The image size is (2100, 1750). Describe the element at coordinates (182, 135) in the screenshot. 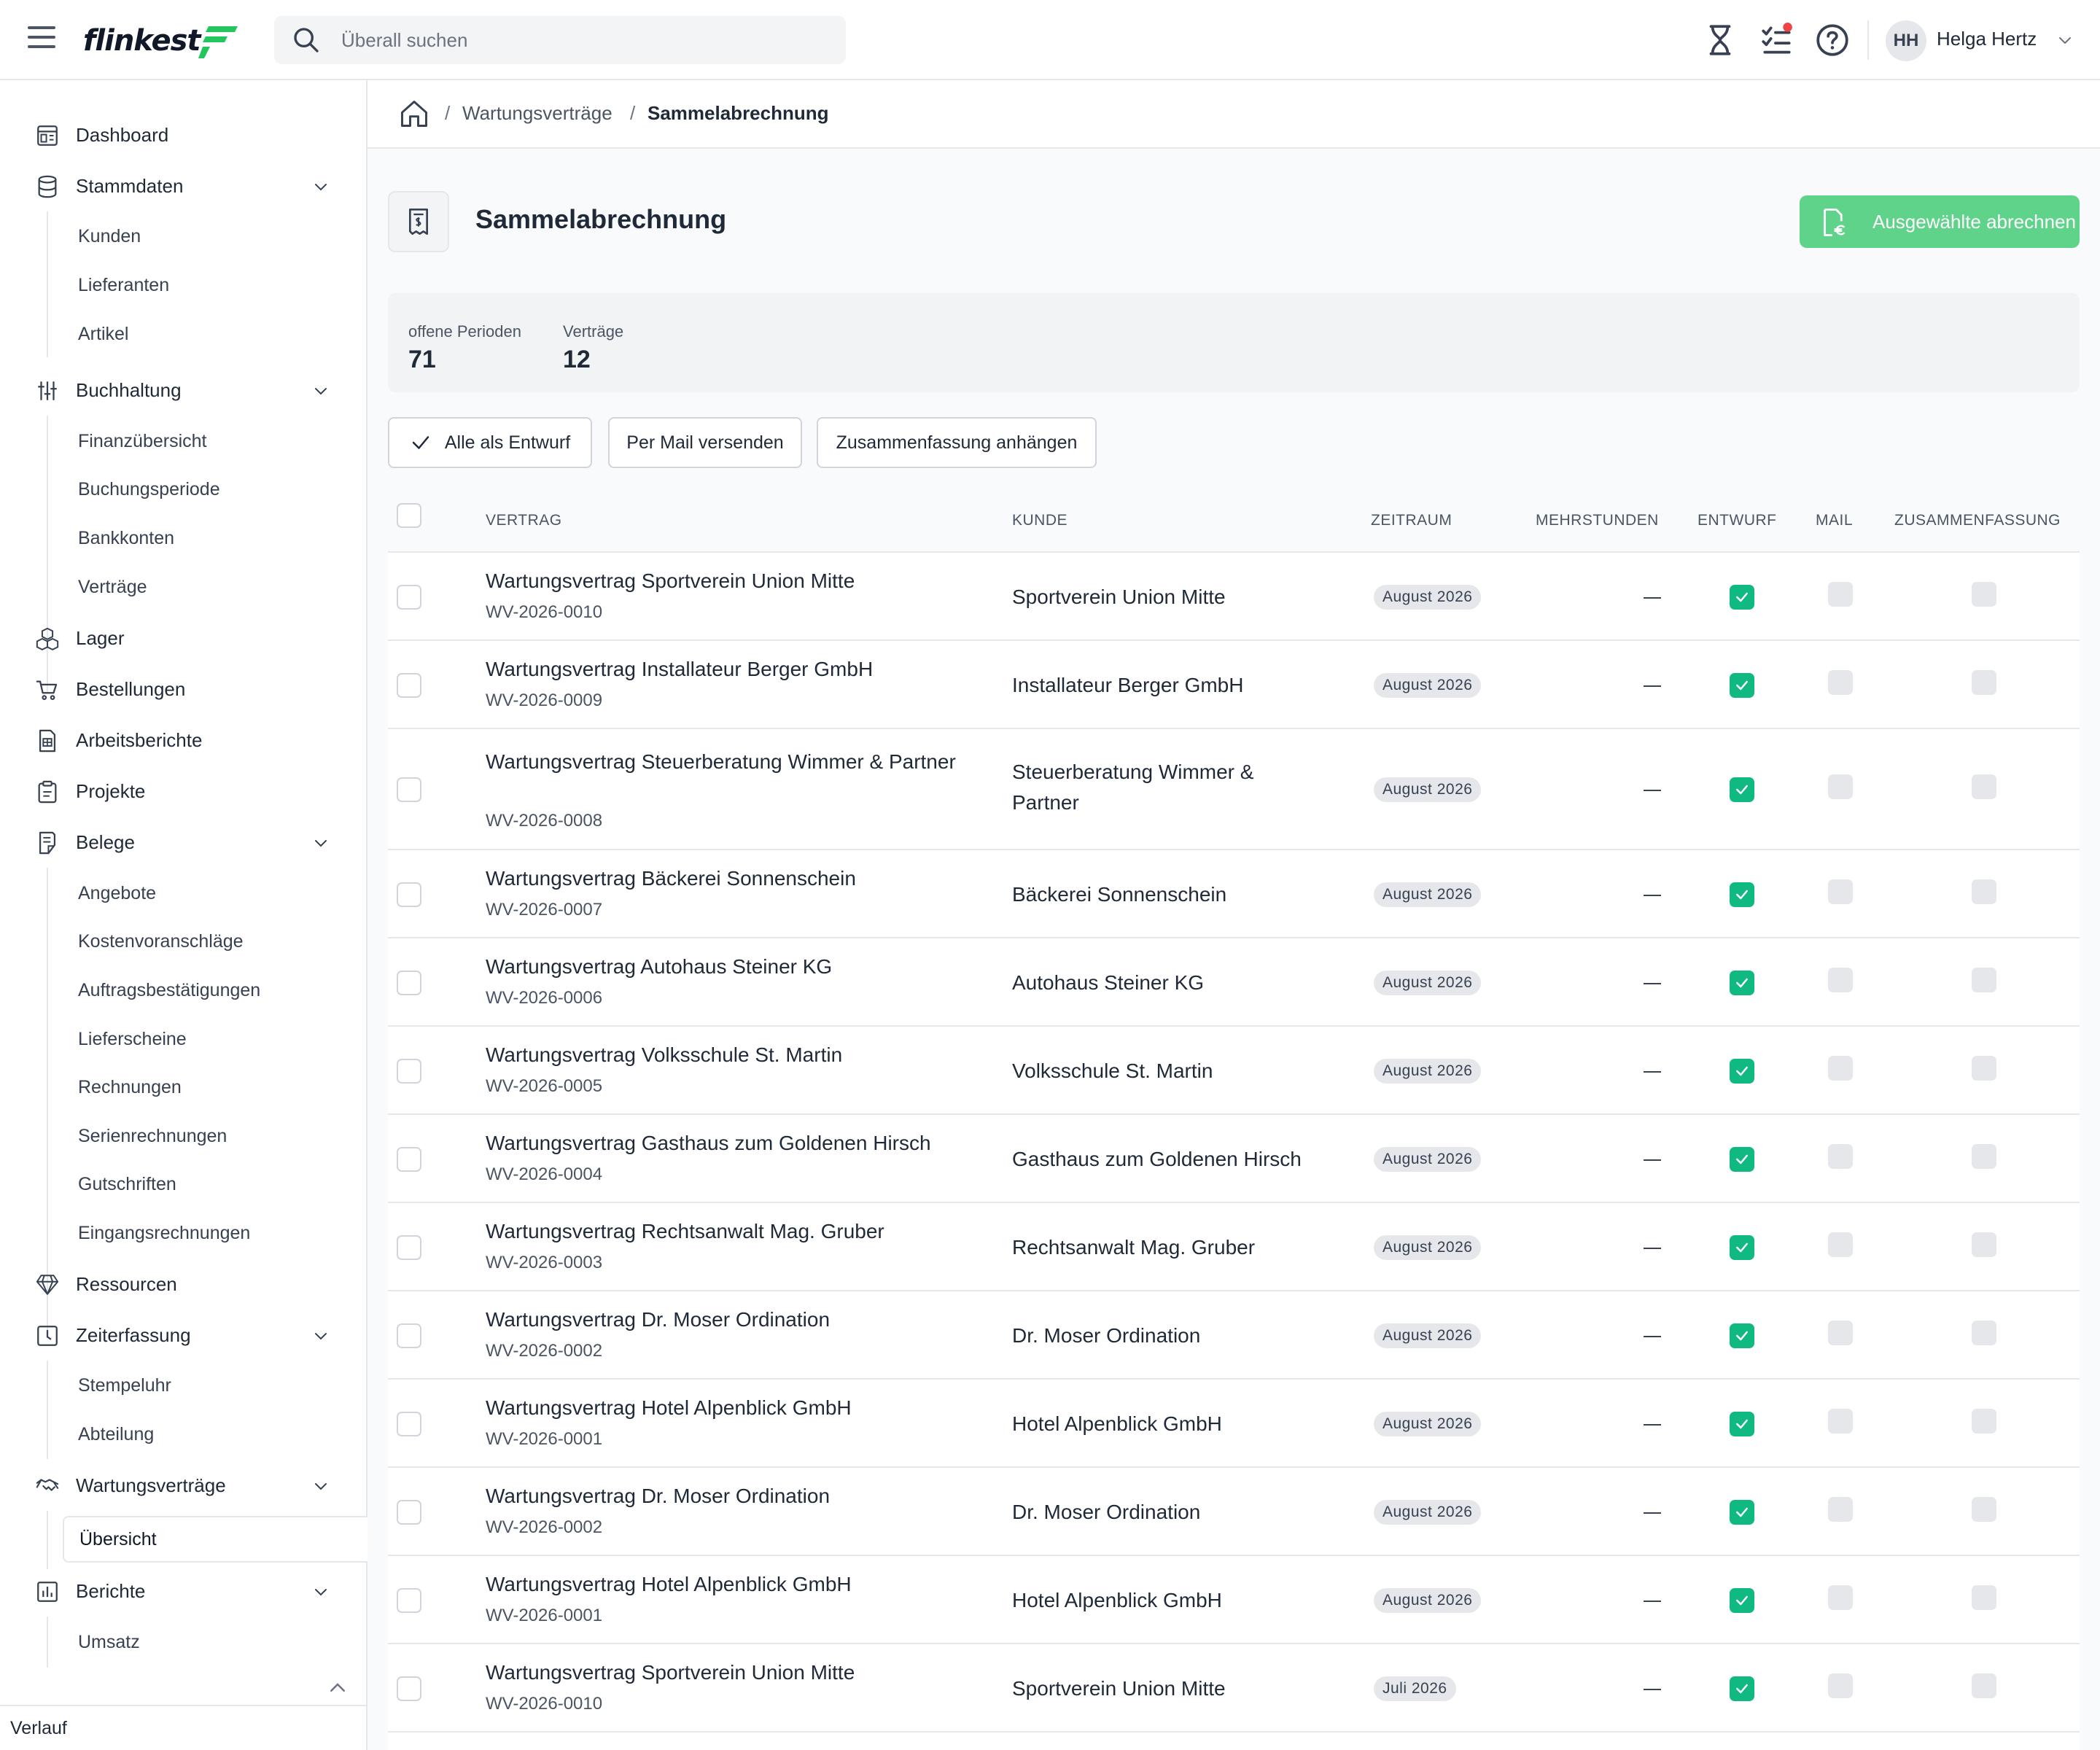

I see `sidebar-item-dashboard: Dashboard` at that location.